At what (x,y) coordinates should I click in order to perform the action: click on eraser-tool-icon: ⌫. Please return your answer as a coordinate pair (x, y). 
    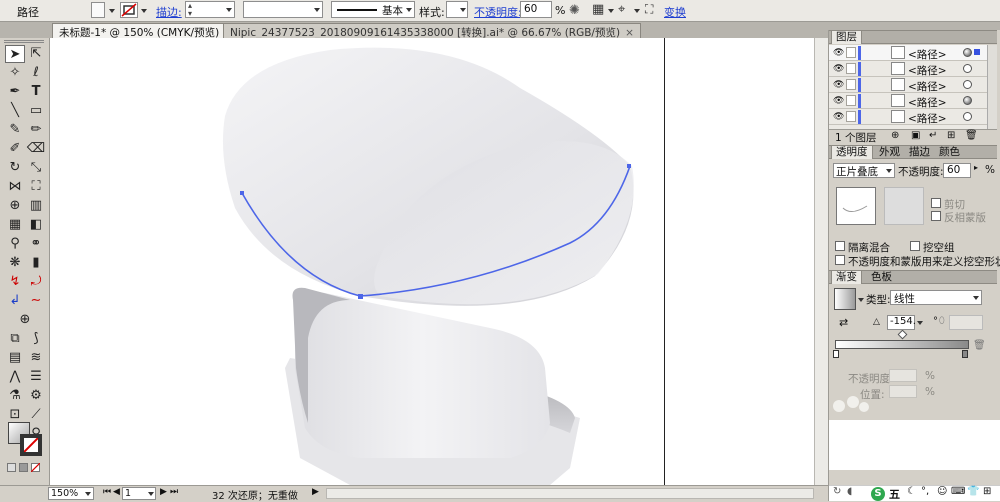
    Looking at the image, I should click on (36, 149).